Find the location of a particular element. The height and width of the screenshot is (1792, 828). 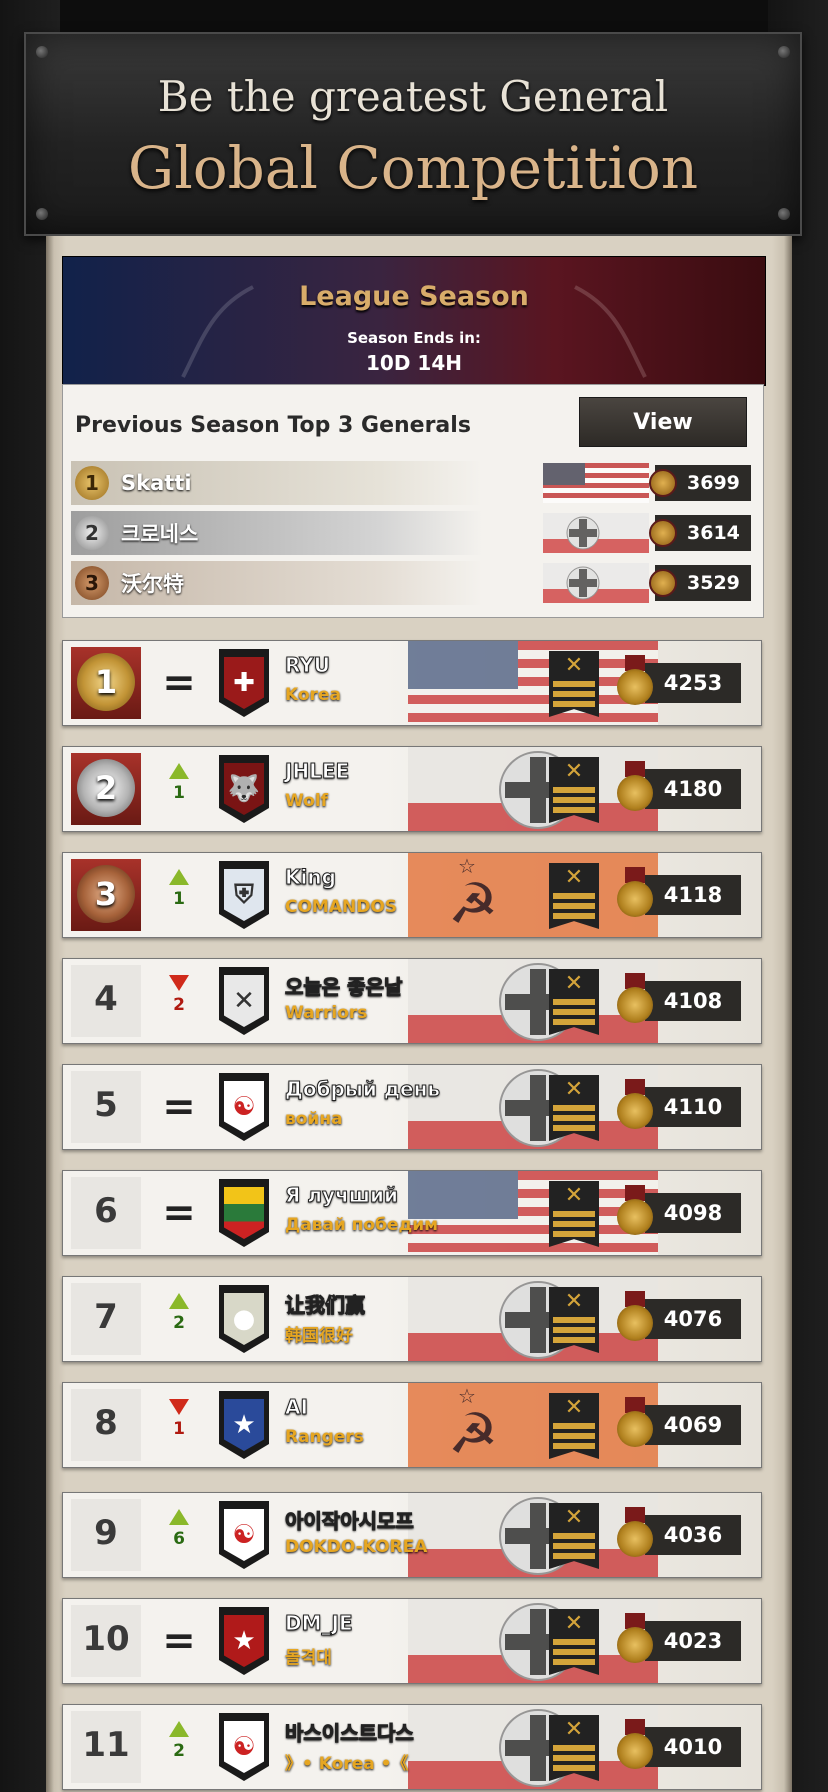

ranking-row: 8 1 ★ ☭ ☆ AI Rangers ✕ 4069 is located at coordinates (412, 1425).